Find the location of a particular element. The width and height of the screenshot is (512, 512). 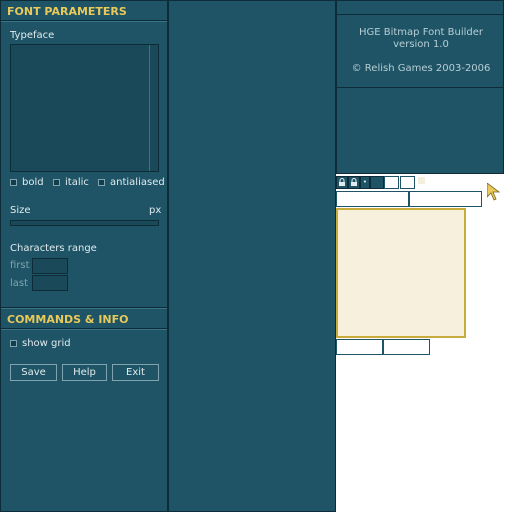

font-preview-area is located at coordinates (401, 273).